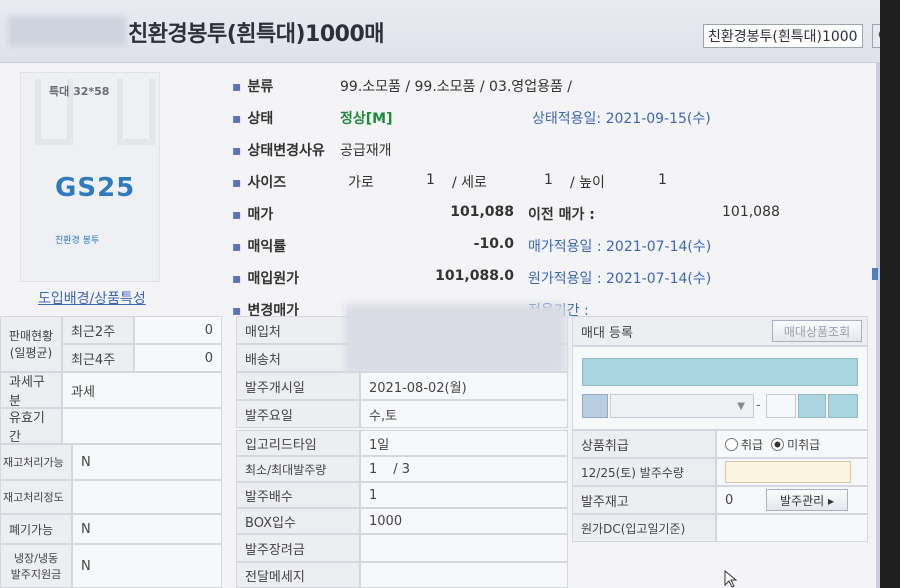 Image resolution: width=900 pixels, height=588 pixels. What do you see at coordinates (286, 151) in the screenshot?
I see `status-reason-label: 상태변경사유` at bounding box center [286, 151].